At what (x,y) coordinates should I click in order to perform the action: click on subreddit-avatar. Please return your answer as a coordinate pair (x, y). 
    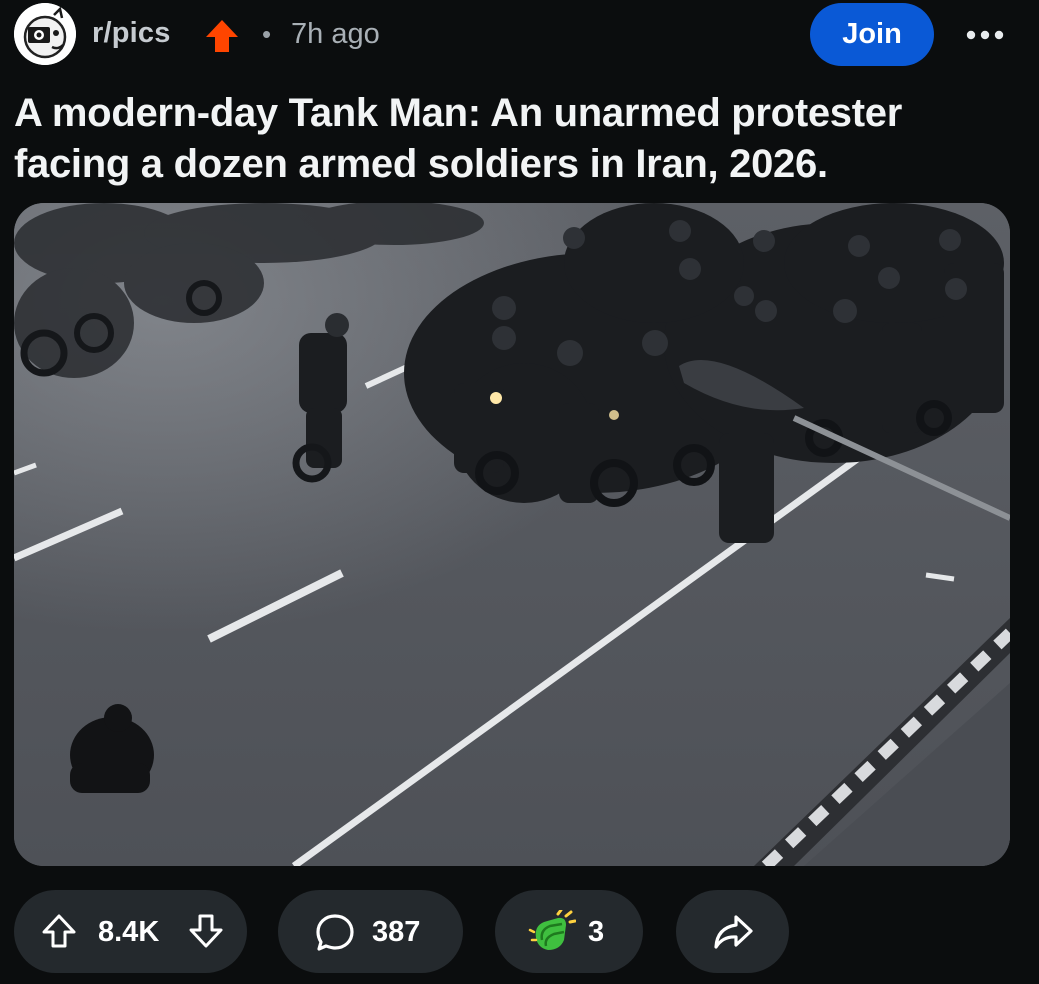
    Looking at the image, I should click on (45, 34).